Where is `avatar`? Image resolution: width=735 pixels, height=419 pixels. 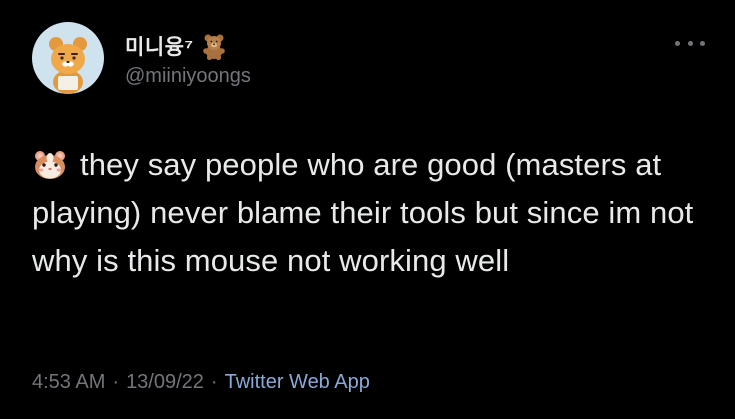
avatar is located at coordinates (68, 58).